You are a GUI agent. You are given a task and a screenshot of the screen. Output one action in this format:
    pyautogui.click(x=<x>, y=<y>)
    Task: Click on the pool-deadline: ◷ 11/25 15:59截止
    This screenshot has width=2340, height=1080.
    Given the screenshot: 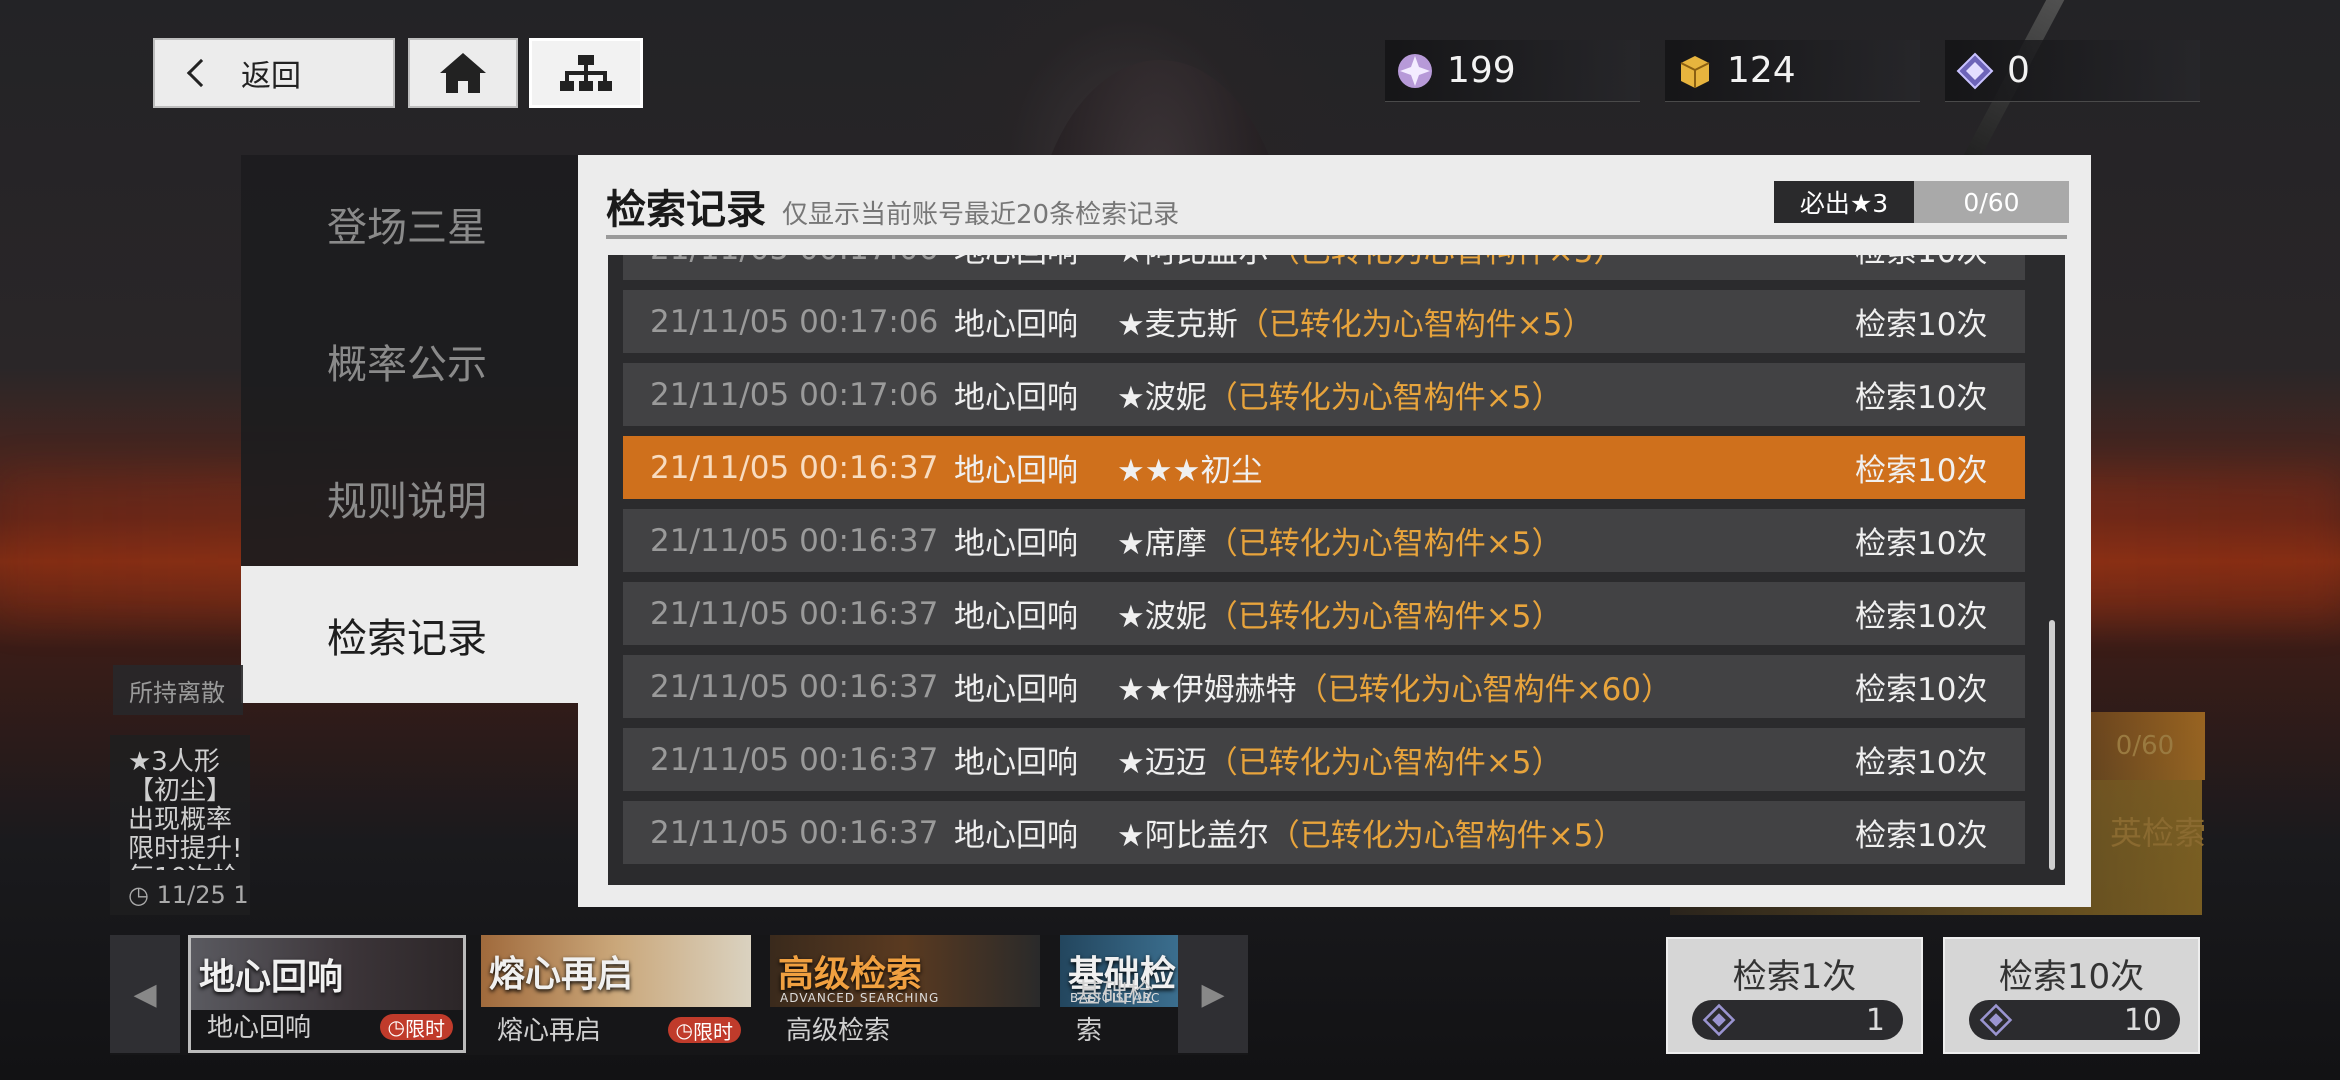 What is the action you would take?
    pyautogui.click(x=188, y=892)
    